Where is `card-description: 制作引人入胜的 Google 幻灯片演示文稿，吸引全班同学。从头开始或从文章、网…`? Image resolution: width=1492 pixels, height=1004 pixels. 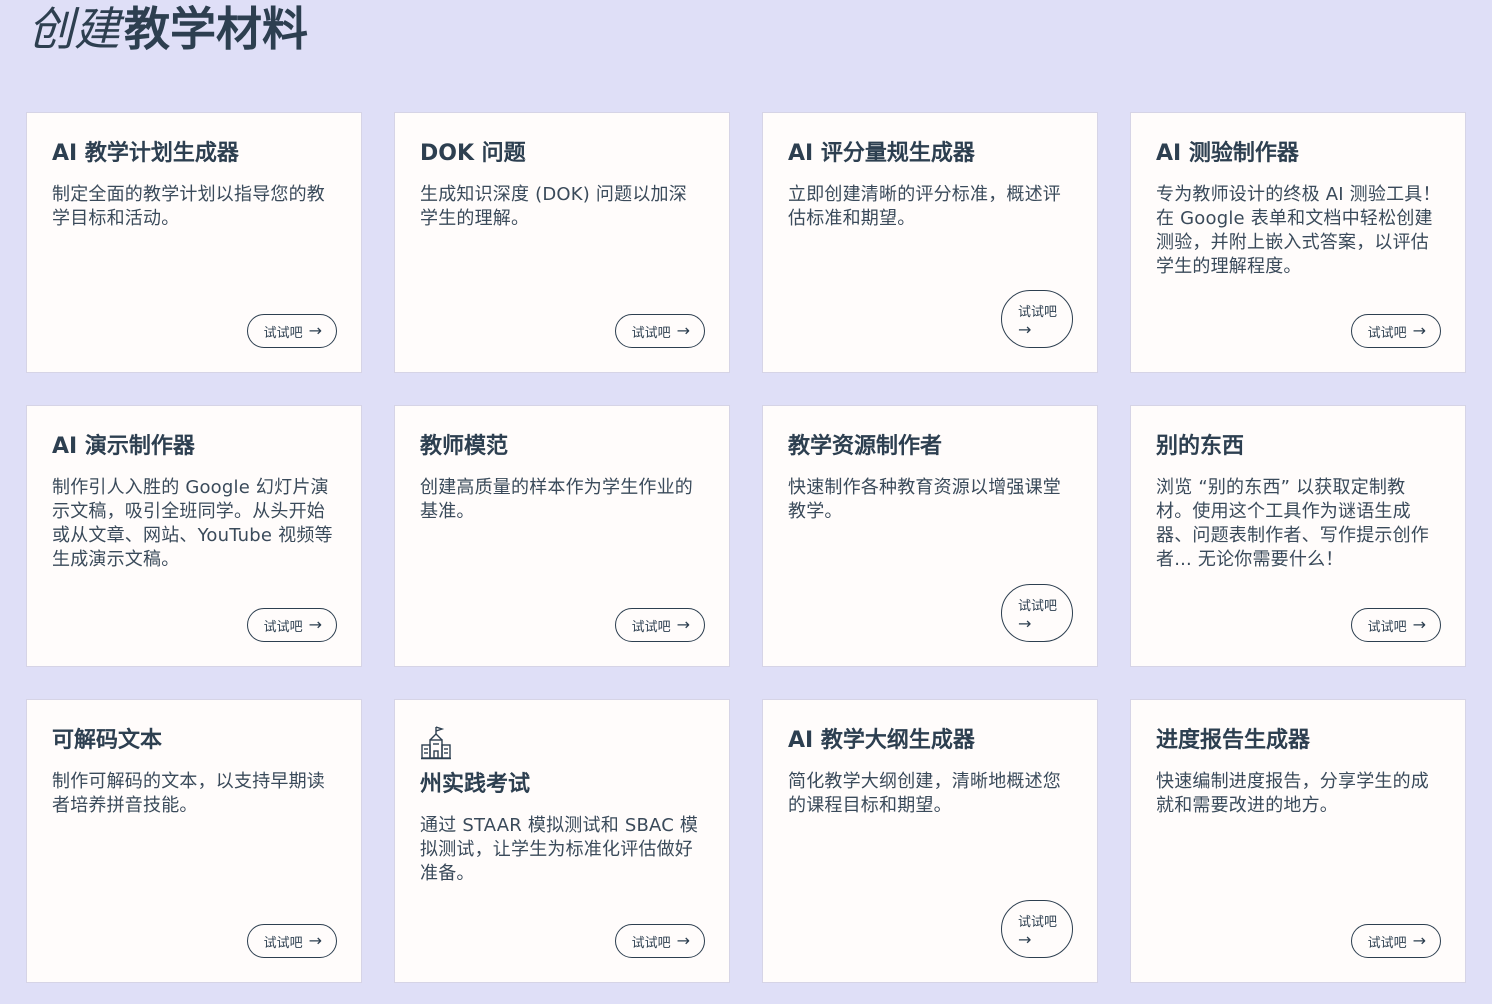
card-description: 制作引人入胜的 Google 幻灯片演示文稿，吸引全班同学。从头开始或从文章、网… is located at coordinates (192, 523).